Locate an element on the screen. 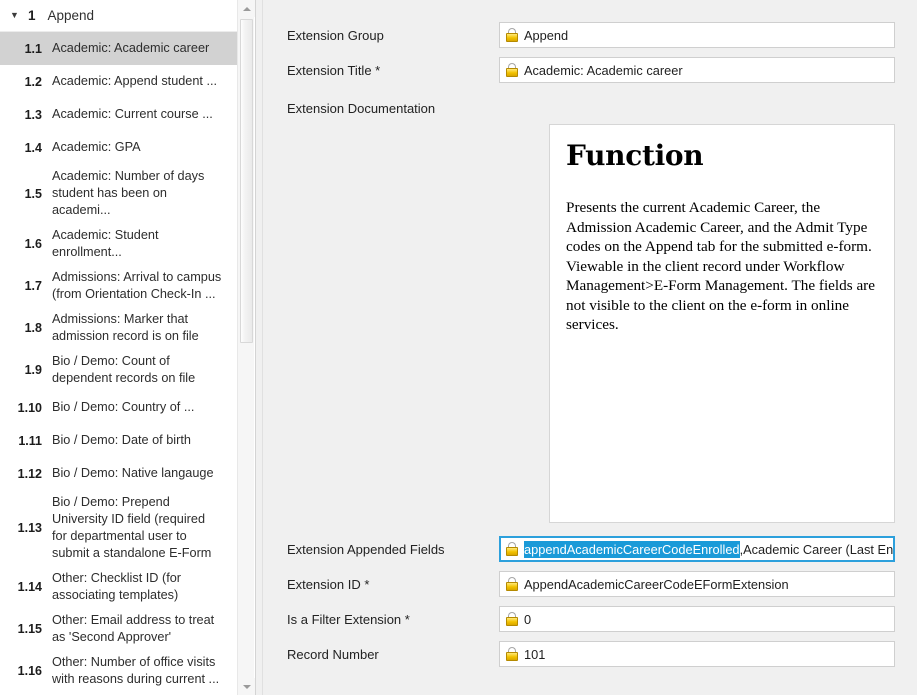 Image resolution: width=917 pixels, height=695 pixels. documentation-heading: Function is located at coordinates (635, 155).